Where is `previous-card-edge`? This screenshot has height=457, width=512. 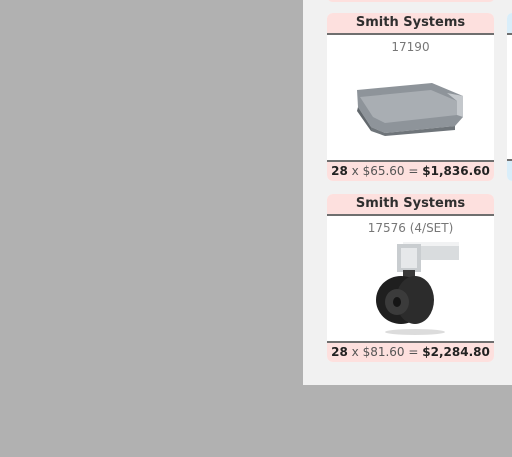 previous-card-edge is located at coordinates (411, 1).